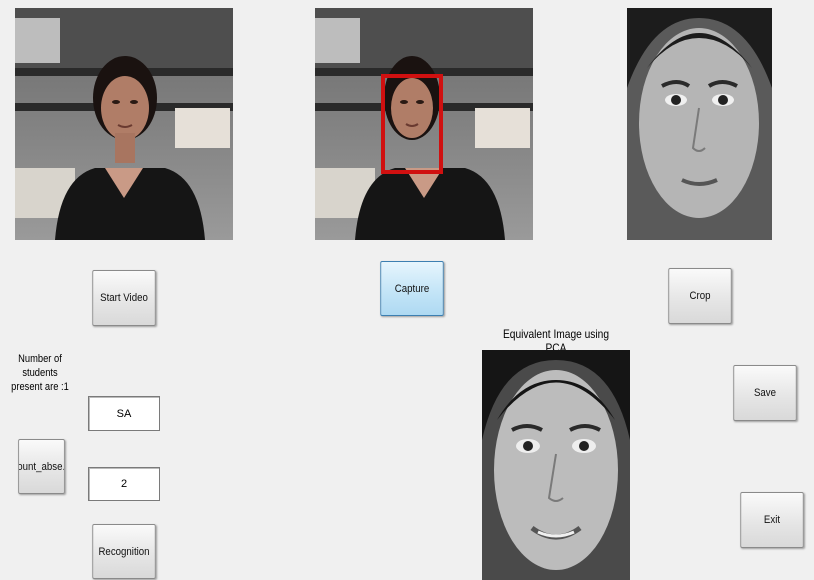 The image size is (814, 580). I want to click on recognition-button: Recognition, so click(124, 551).